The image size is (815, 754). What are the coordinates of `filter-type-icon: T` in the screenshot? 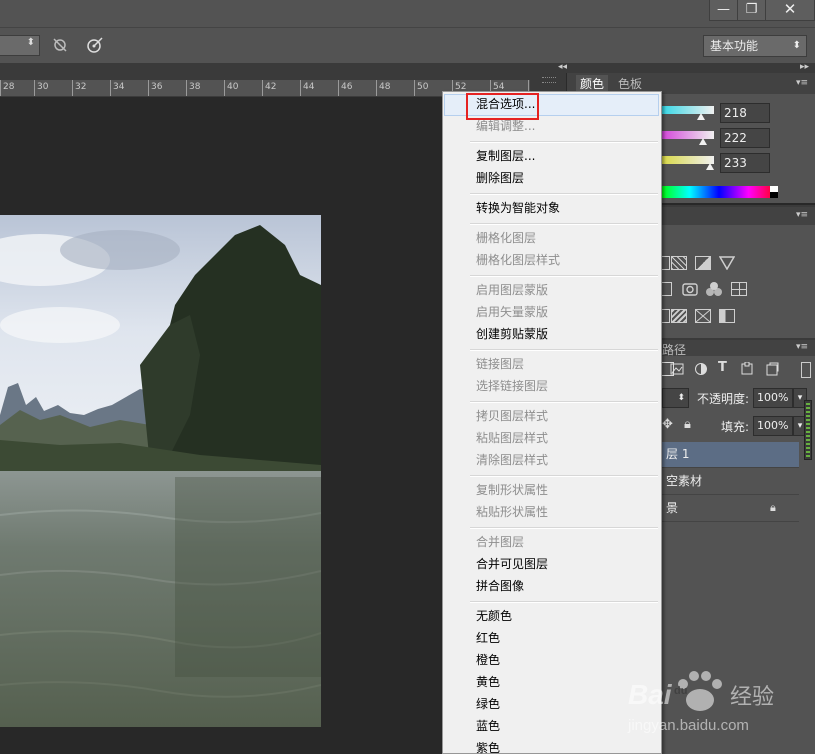 It's located at (722, 367).